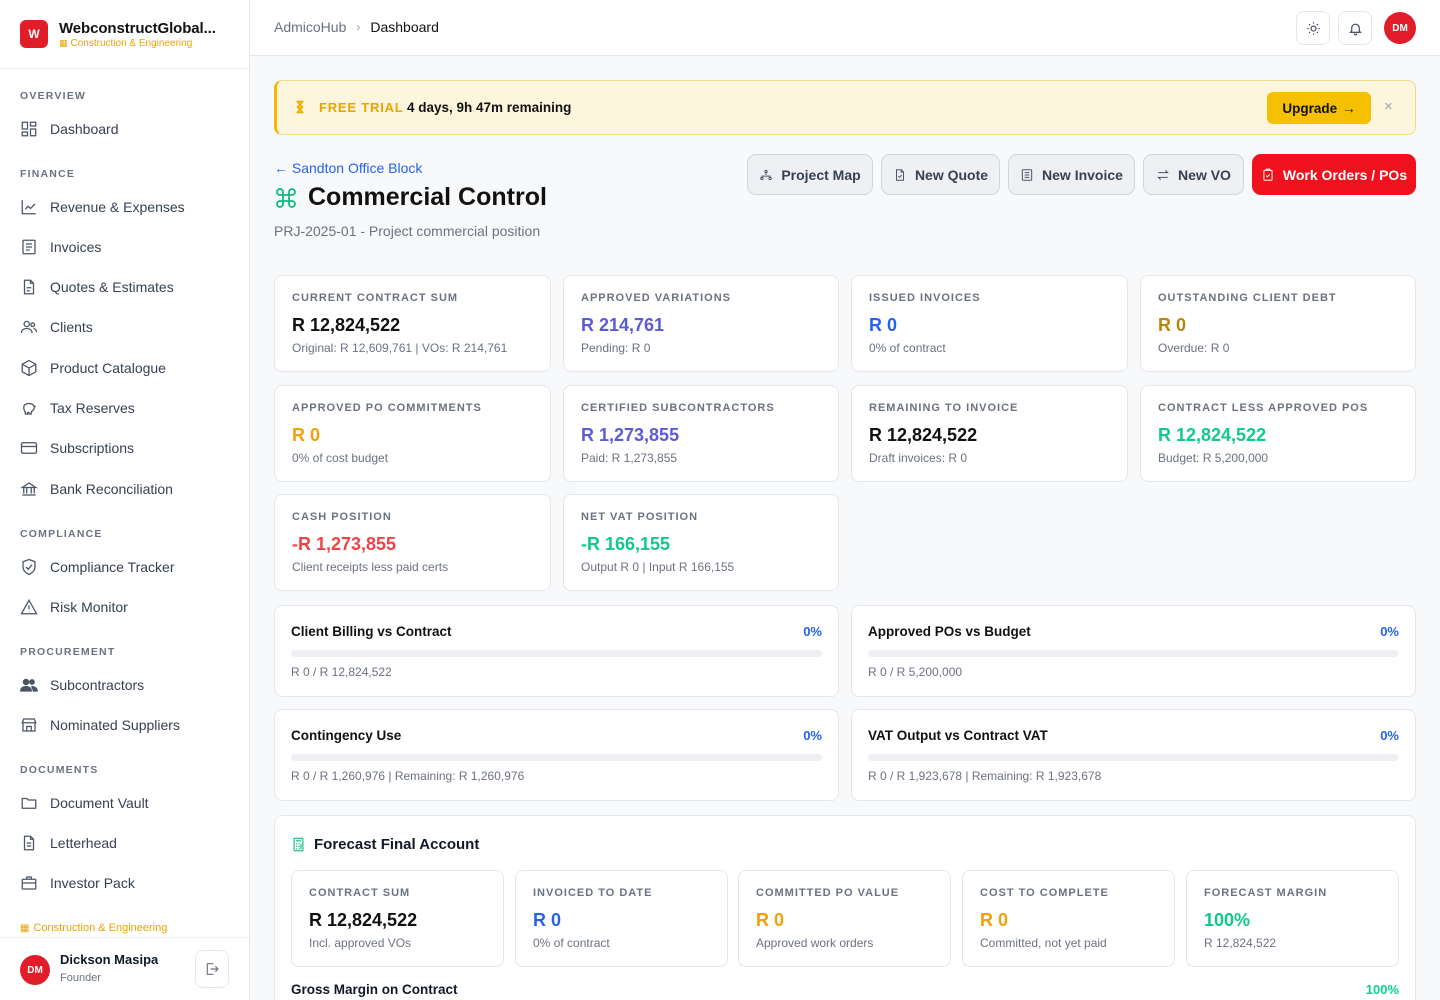 Image resolution: width=1440 pixels, height=1000 pixels. Describe the element at coordinates (370, 567) in the screenshot. I see `kpi-sub: Client receipts less paid certs` at that location.